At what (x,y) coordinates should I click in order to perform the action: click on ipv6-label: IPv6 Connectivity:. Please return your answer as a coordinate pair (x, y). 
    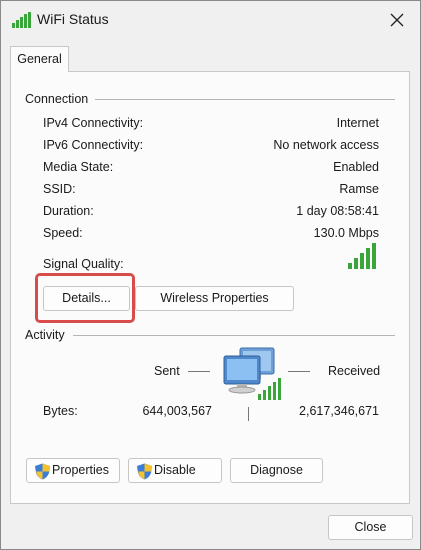
    Looking at the image, I should click on (93, 145).